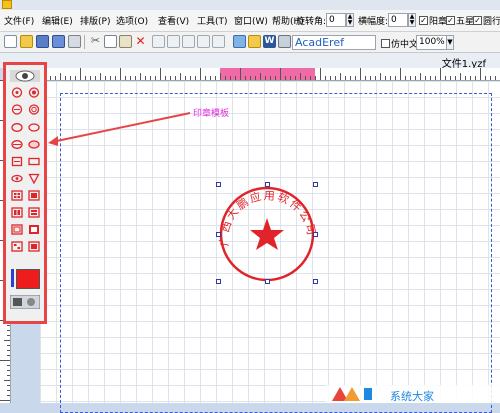 The width and height of the screenshot is (500, 413). What do you see at coordinates (34, 195) in the screenshot?
I see `template-grid-b-icon` at bounding box center [34, 195].